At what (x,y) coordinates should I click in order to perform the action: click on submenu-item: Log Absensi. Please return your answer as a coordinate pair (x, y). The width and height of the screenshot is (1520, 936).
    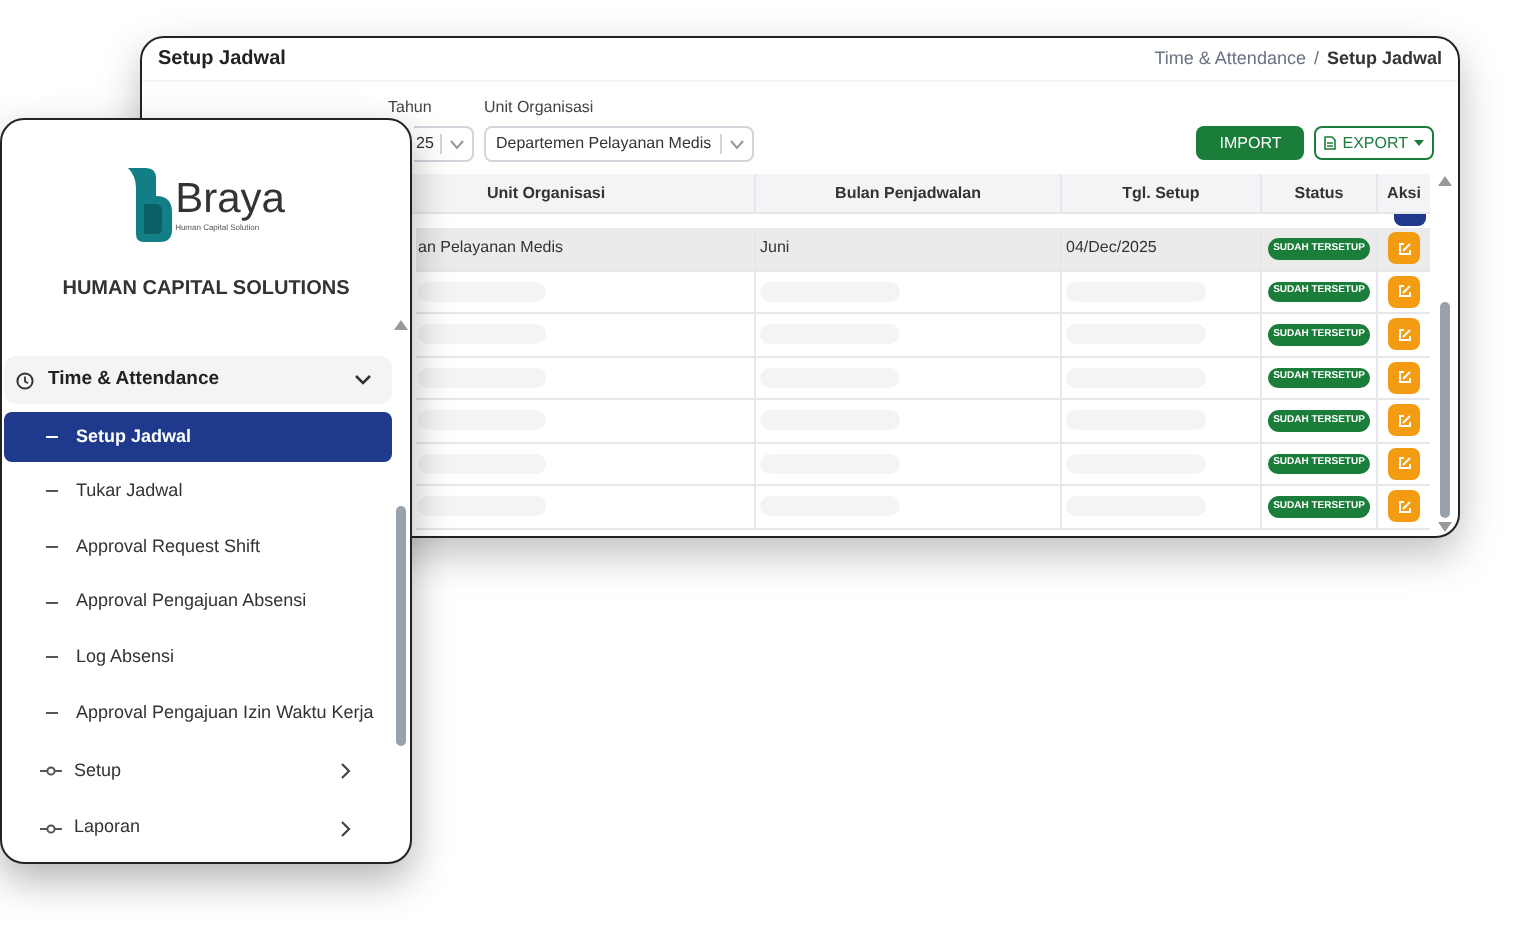
    Looking at the image, I should click on (198, 658).